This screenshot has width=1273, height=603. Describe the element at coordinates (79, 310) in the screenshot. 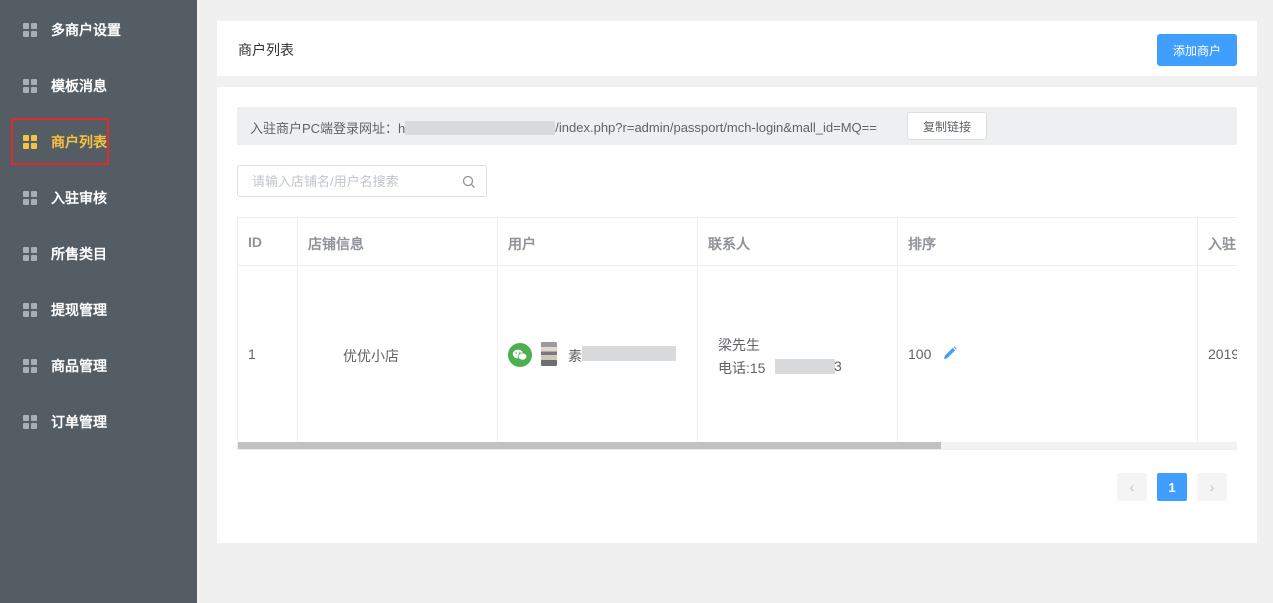

I see `sidebar-item-label: 提现管理` at that location.